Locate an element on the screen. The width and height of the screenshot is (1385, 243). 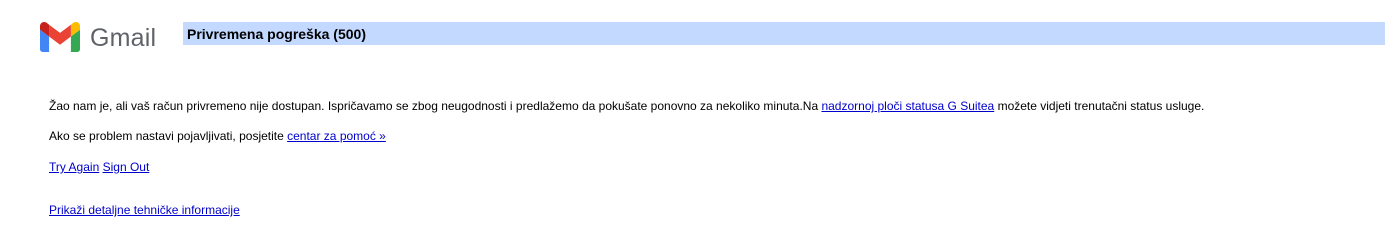
show-technical-details-link: Prikaži detaljne tehničke informacije is located at coordinates (144, 210).